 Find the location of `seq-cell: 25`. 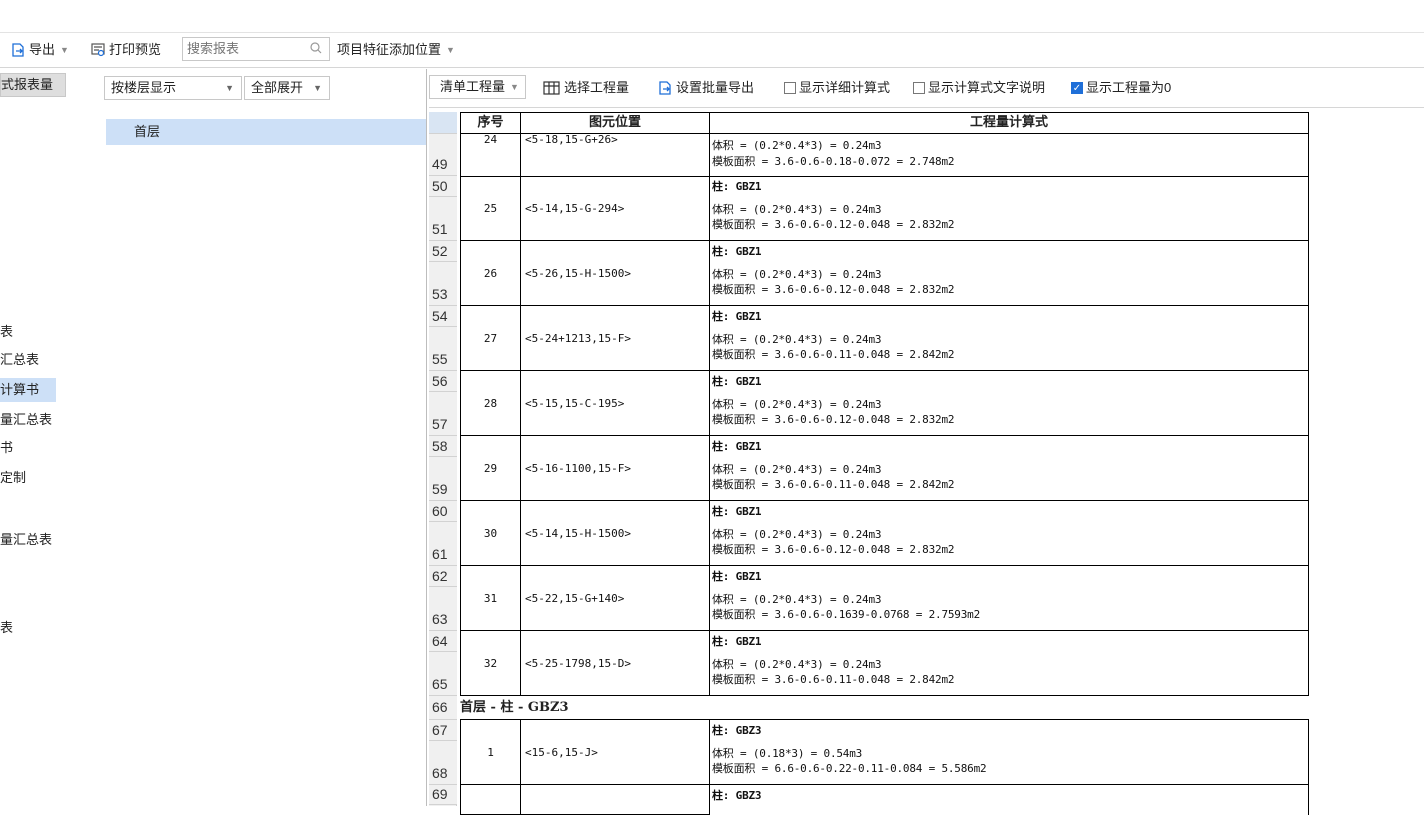

seq-cell: 25 is located at coordinates (490, 208).